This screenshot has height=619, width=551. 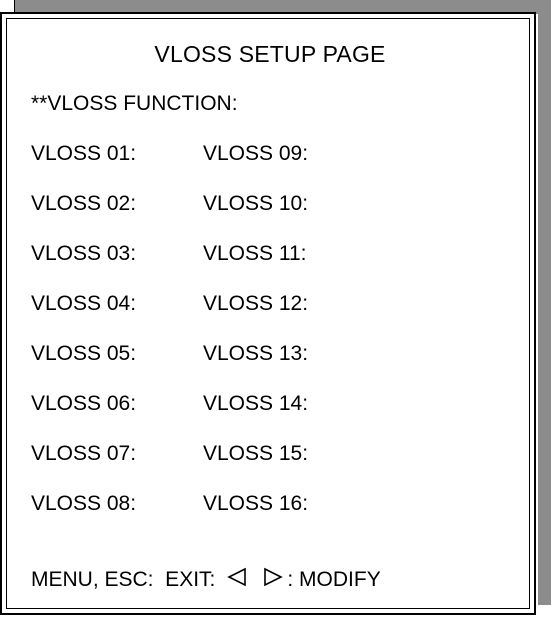 What do you see at coordinates (117, 404) in the screenshot?
I see `vloss-channel-06: VLOSS 06:` at bounding box center [117, 404].